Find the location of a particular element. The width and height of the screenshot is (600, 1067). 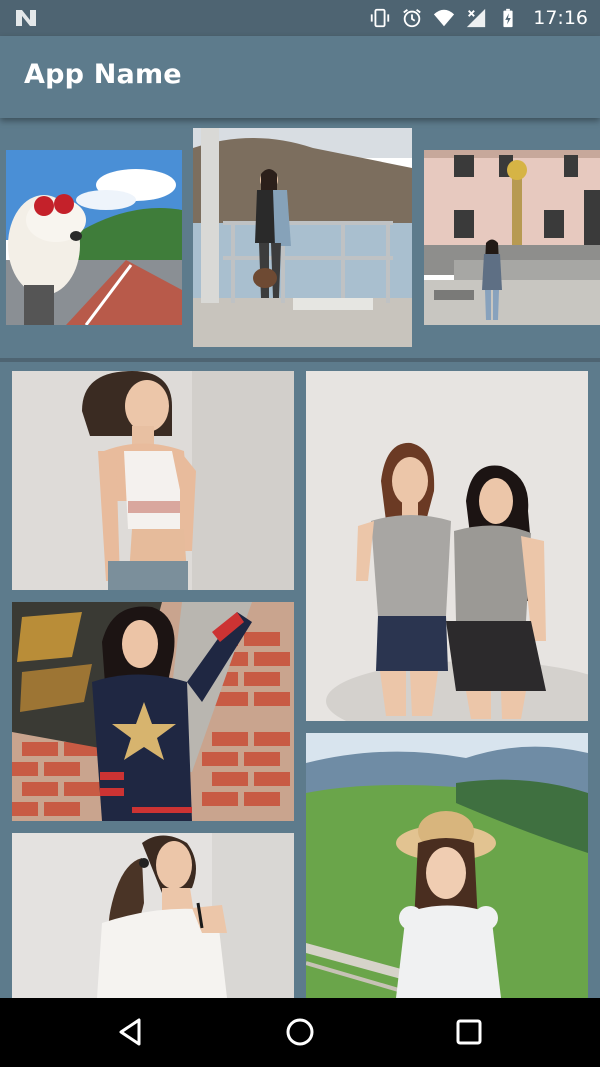

vibrate-icon is located at coordinates (380, 18).